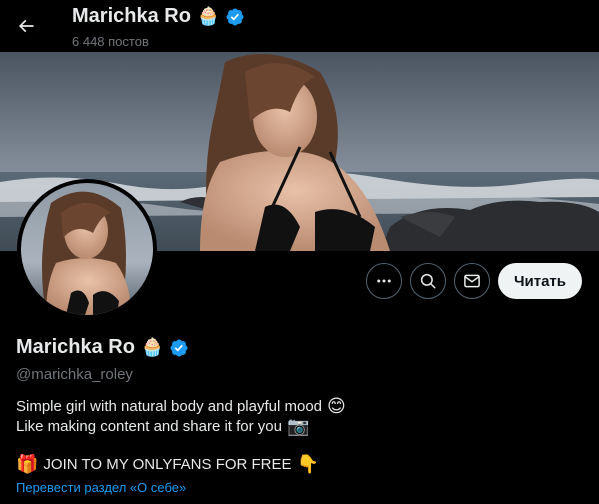  I want to click on camera-emoji: 📷, so click(298, 426).